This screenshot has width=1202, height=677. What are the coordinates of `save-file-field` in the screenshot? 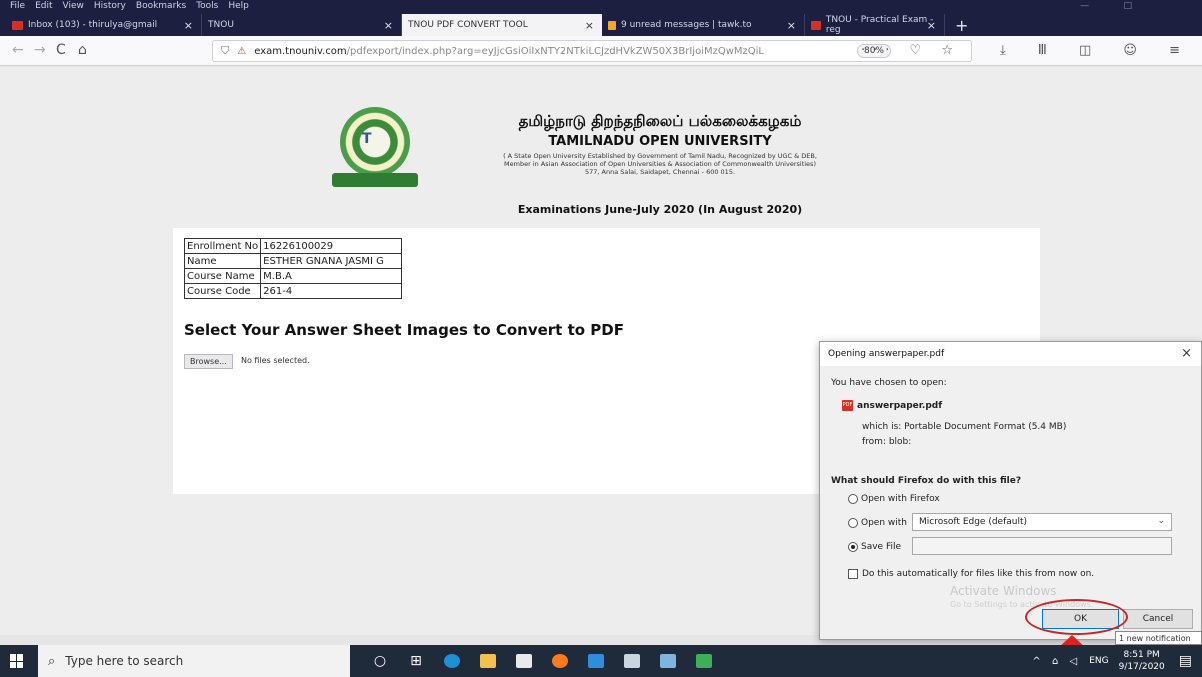 It's located at (1042, 546).